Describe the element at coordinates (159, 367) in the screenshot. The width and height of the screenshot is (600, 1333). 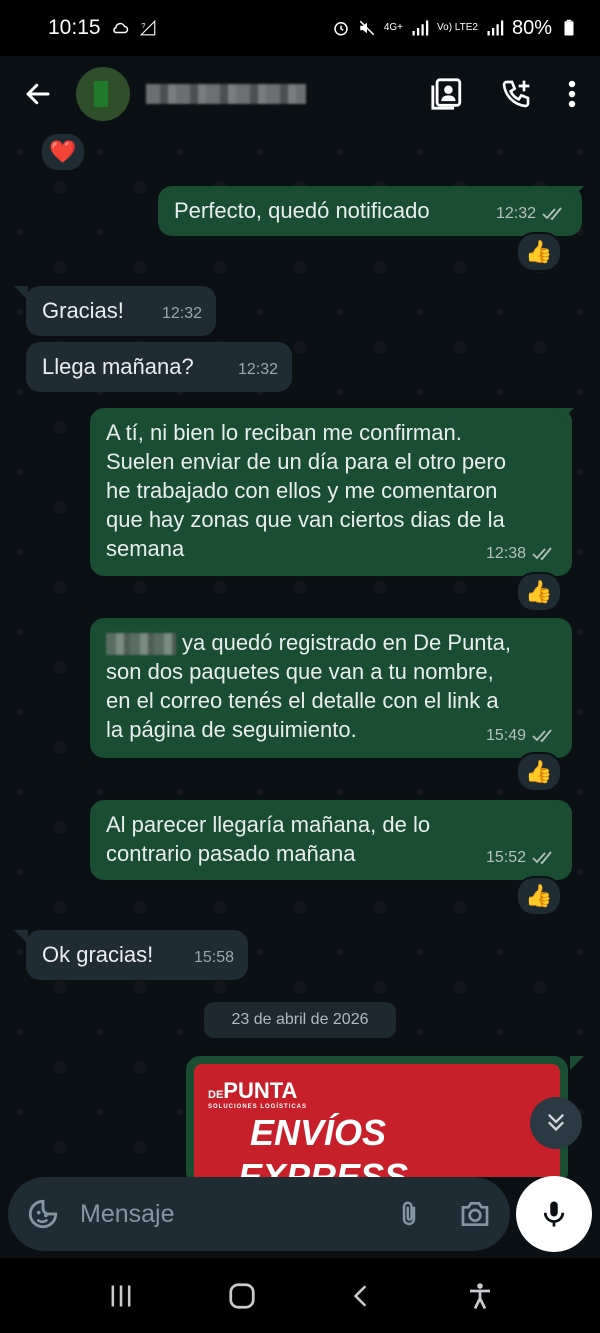
I see `message-in: Llega mañana? 12:32` at that location.